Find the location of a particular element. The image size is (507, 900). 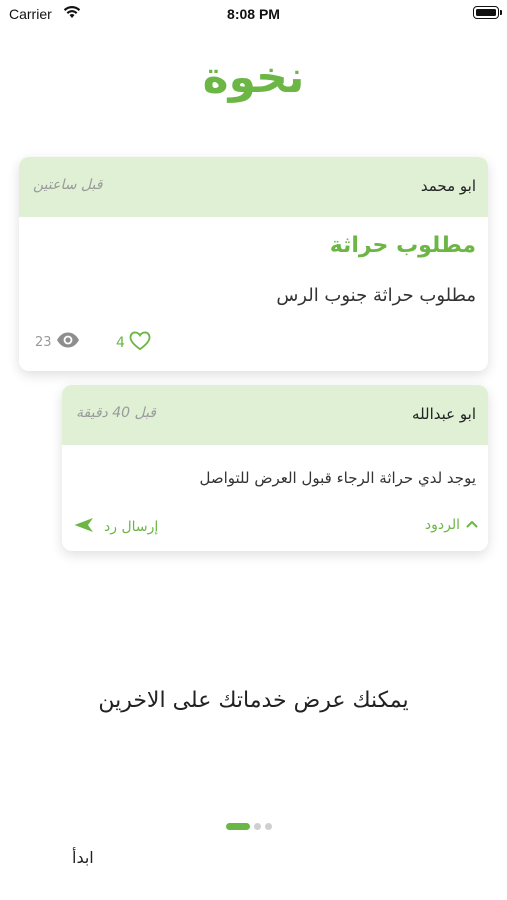

clock: 8:08 PM is located at coordinates (253, 14).